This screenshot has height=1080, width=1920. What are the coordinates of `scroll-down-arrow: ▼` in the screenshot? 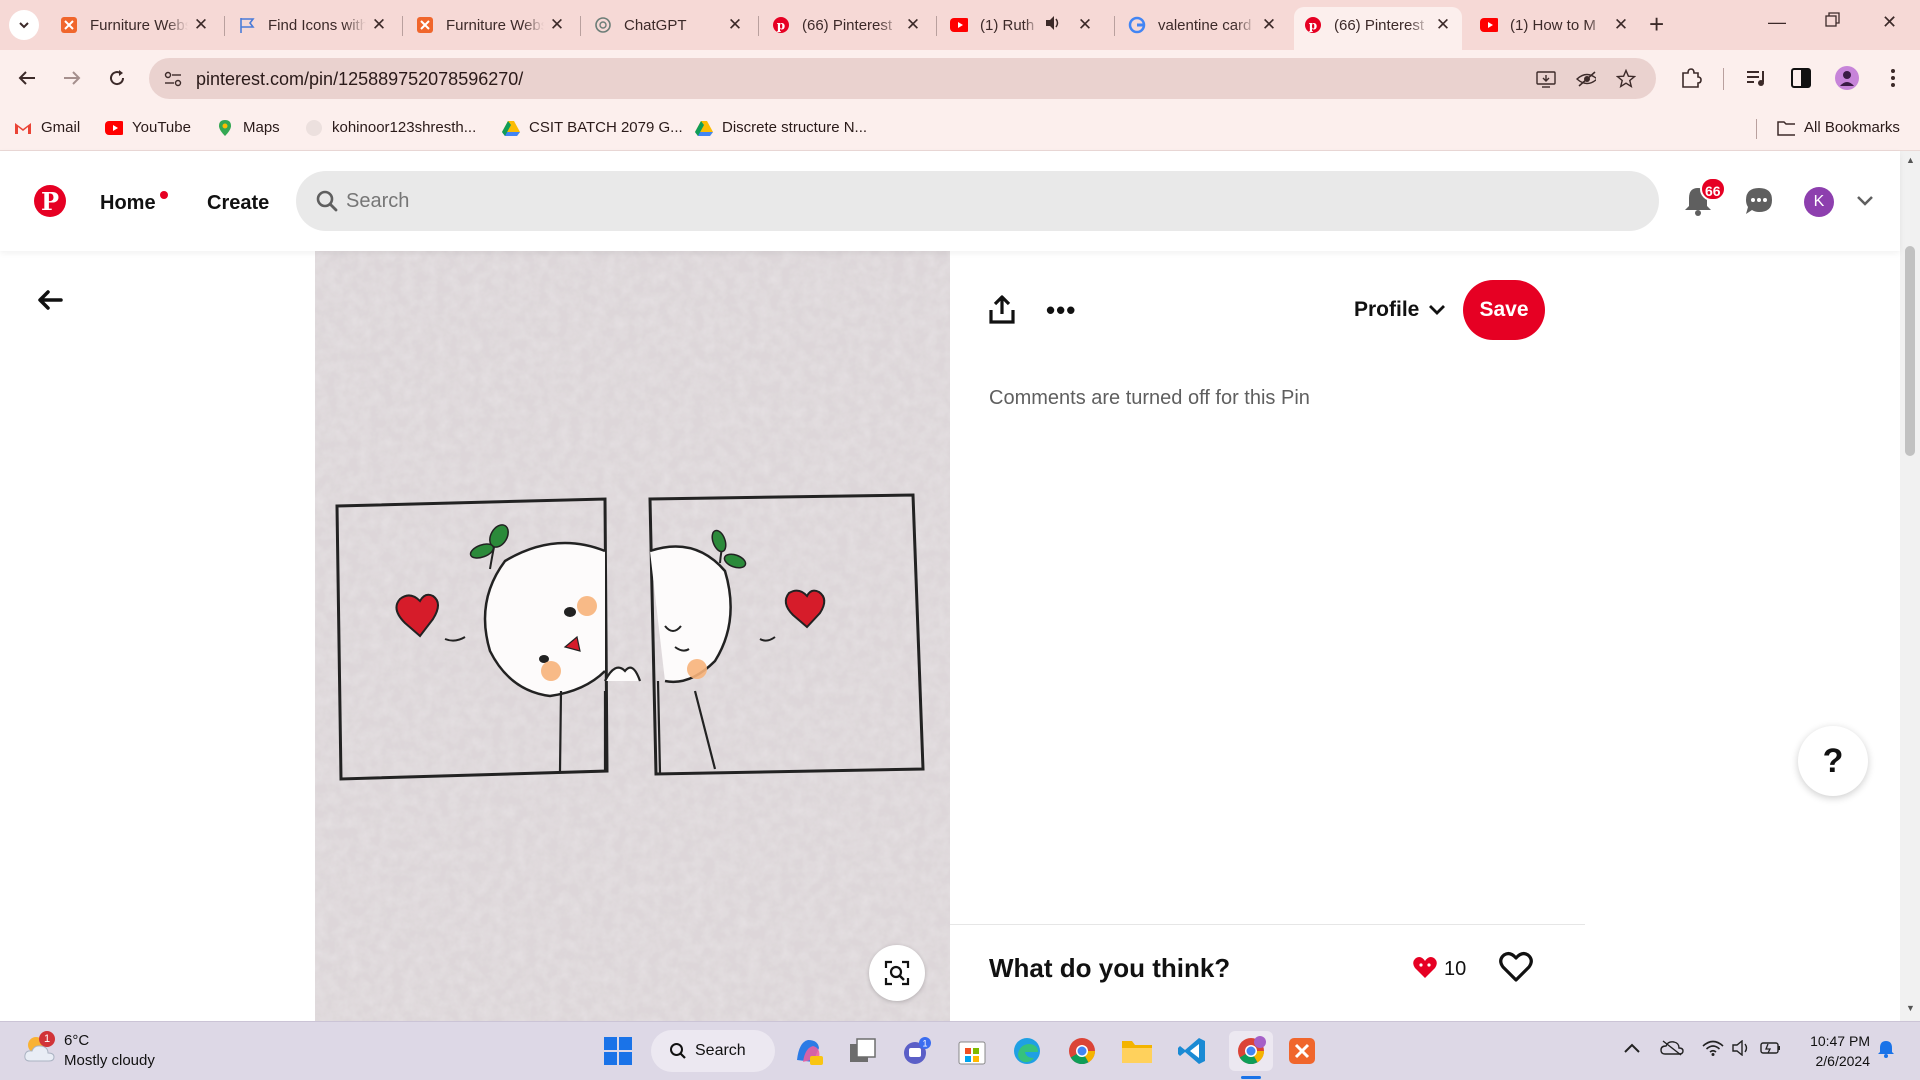 It's located at (1910, 1008).